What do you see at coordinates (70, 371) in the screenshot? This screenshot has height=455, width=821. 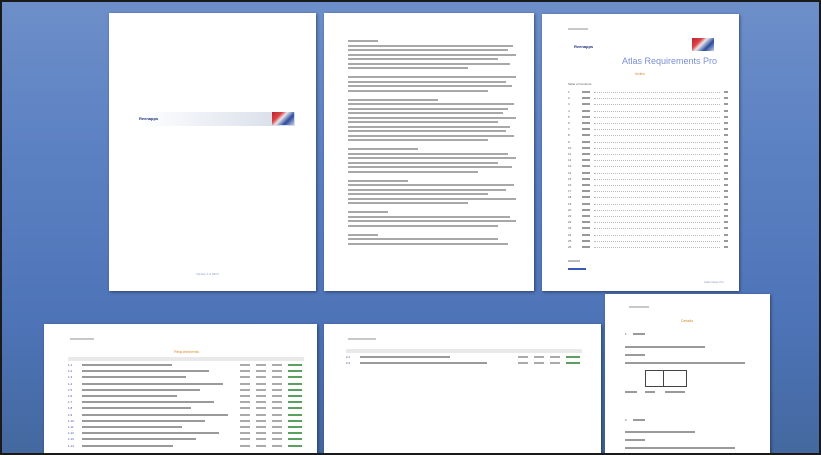 I see `table-row-id: 1.2` at bounding box center [70, 371].